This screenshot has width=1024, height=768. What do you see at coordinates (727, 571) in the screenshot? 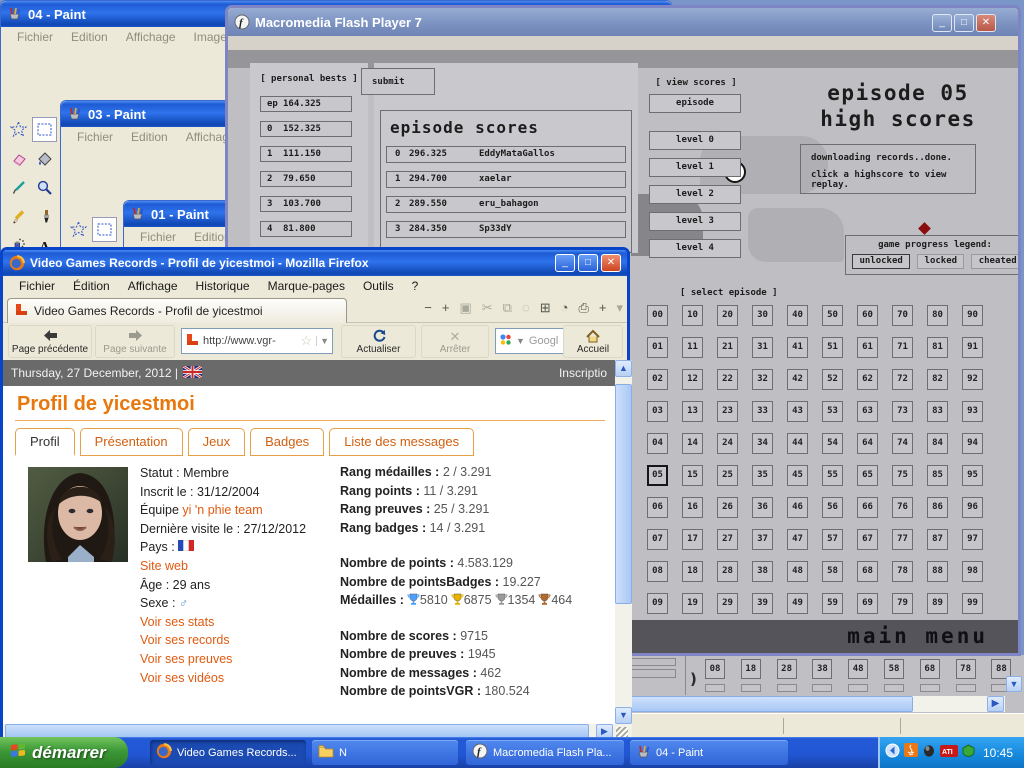
I see `episode-button-28: 28` at bounding box center [727, 571].